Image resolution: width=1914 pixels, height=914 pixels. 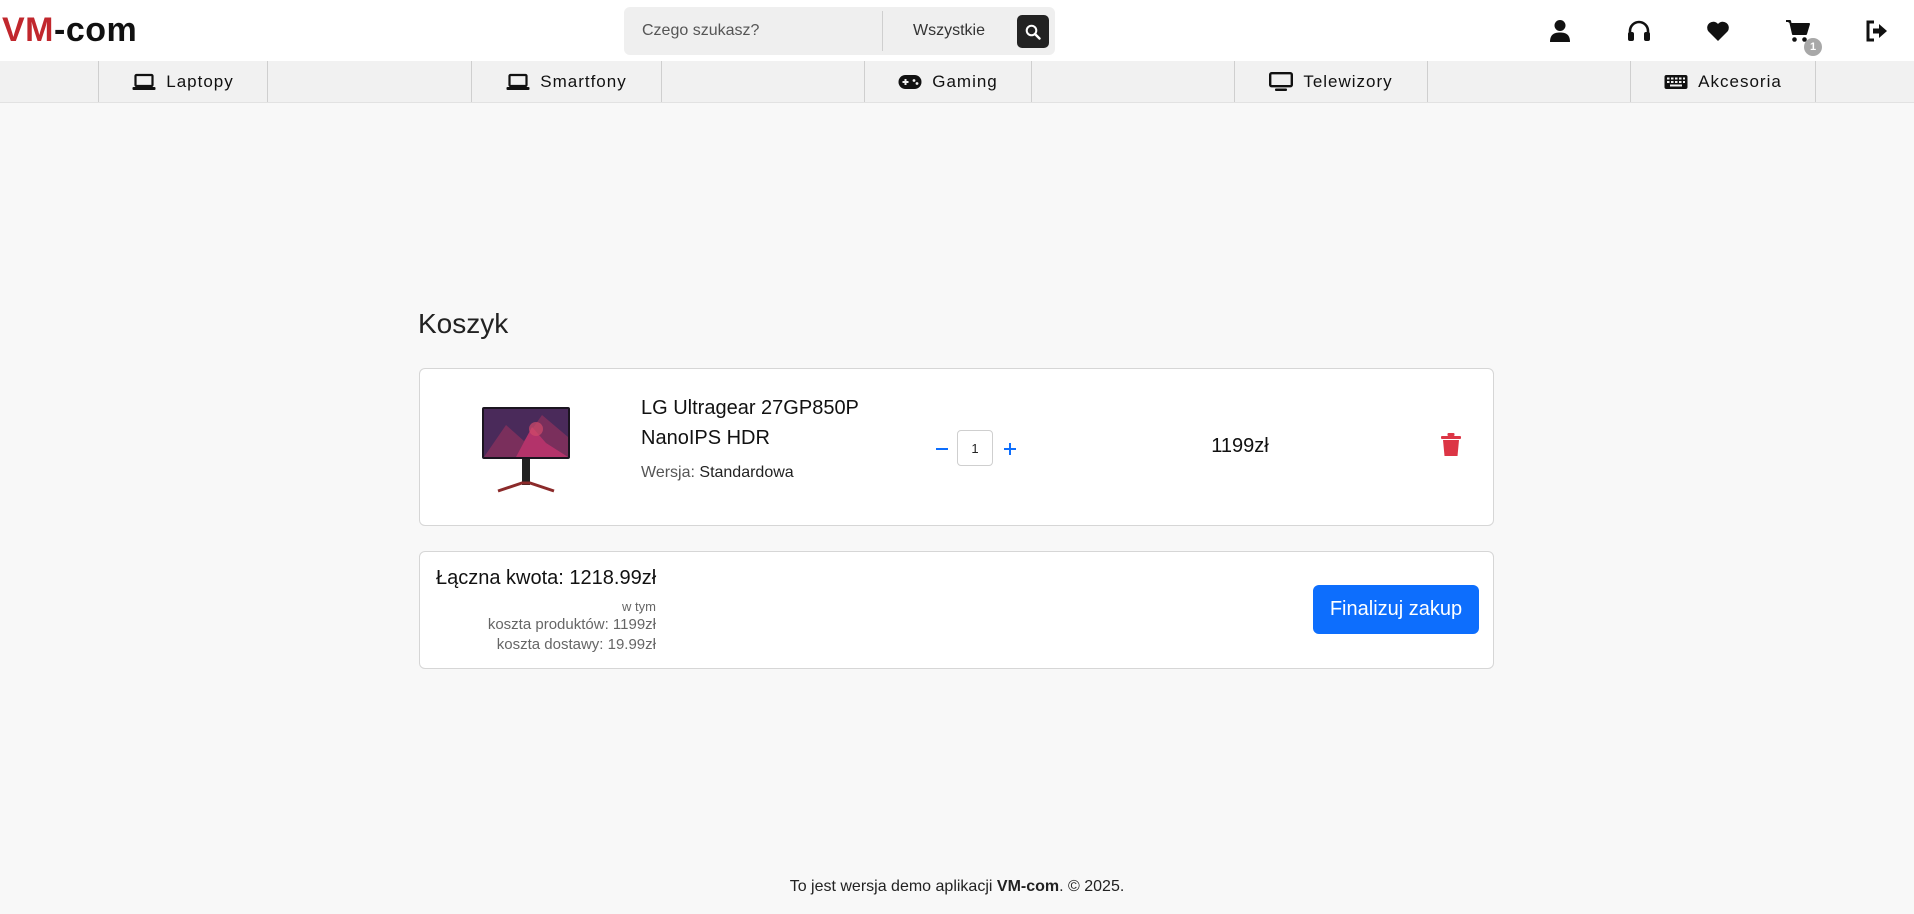 I want to click on category-smartfony: Smartfony, so click(x=566, y=81).